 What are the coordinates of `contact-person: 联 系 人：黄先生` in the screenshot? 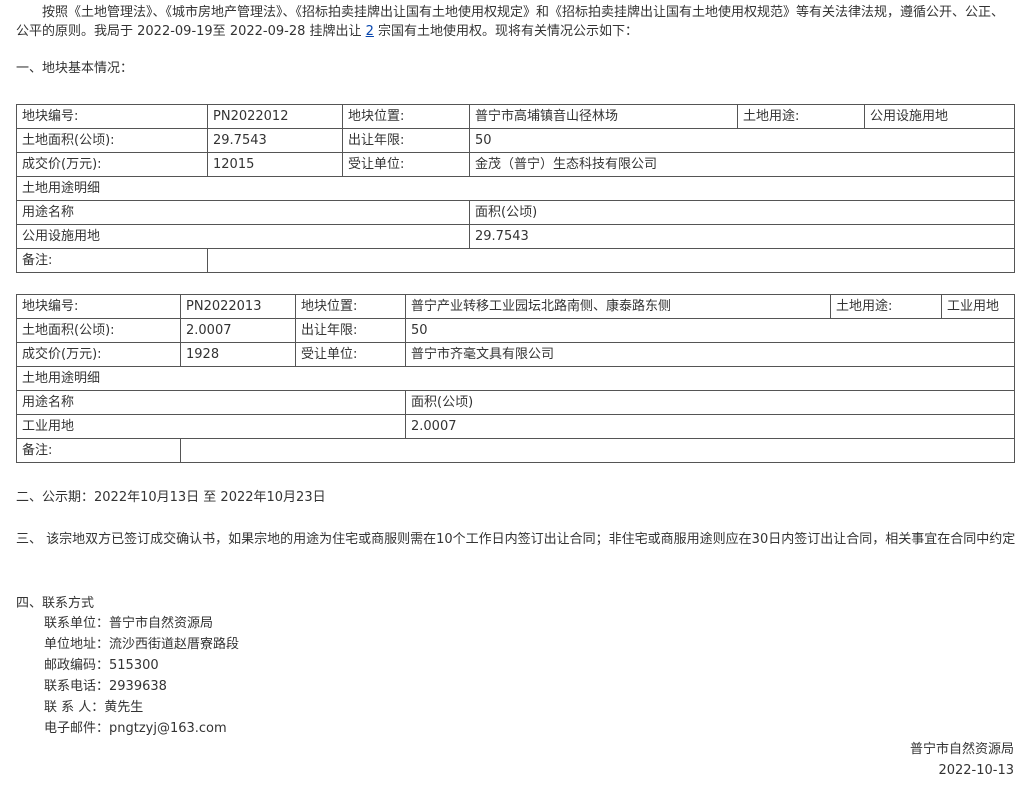 It's located at (94, 707).